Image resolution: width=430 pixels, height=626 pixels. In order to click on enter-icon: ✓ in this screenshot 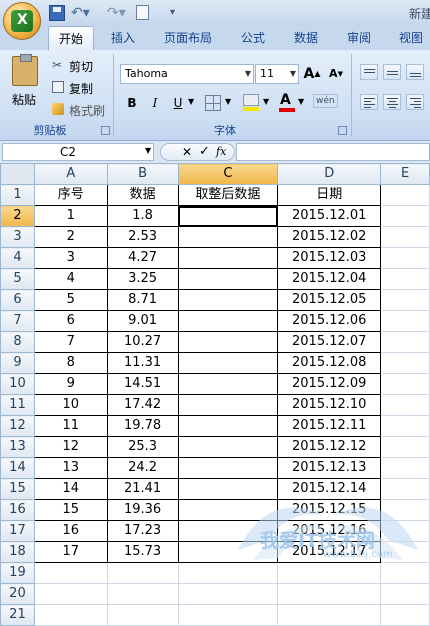, I will do `click(204, 152)`.